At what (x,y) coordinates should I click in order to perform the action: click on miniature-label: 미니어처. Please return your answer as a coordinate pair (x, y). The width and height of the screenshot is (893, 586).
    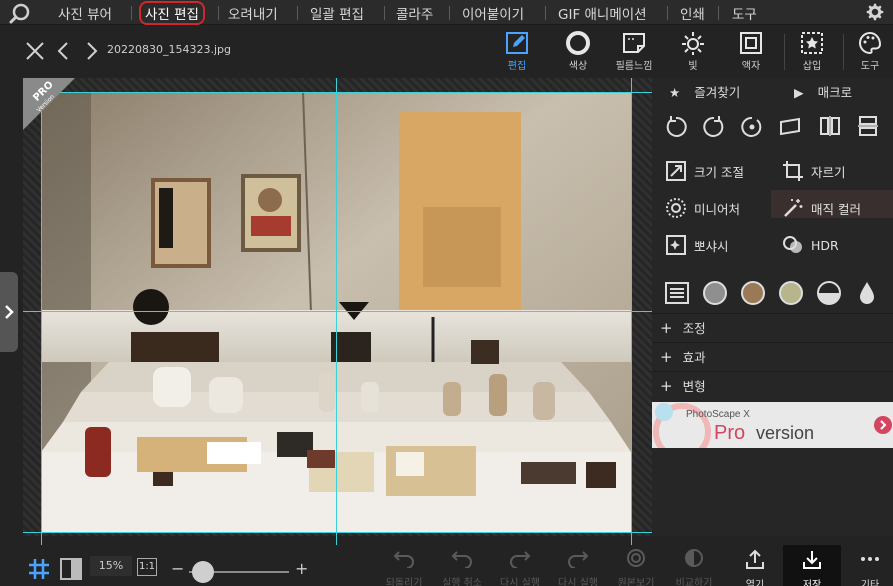
    Looking at the image, I should click on (717, 209).